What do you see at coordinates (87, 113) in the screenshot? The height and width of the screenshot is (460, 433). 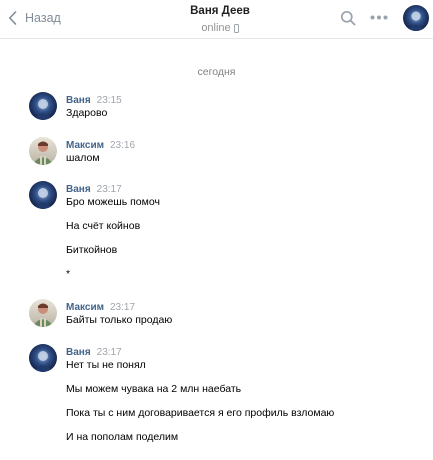 I see `message-text: Здарово` at bounding box center [87, 113].